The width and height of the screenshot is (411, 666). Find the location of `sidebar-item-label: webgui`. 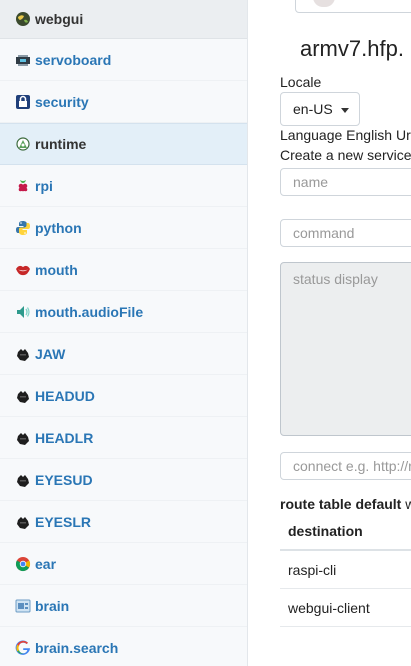

sidebar-item-label: webgui is located at coordinates (59, 19).